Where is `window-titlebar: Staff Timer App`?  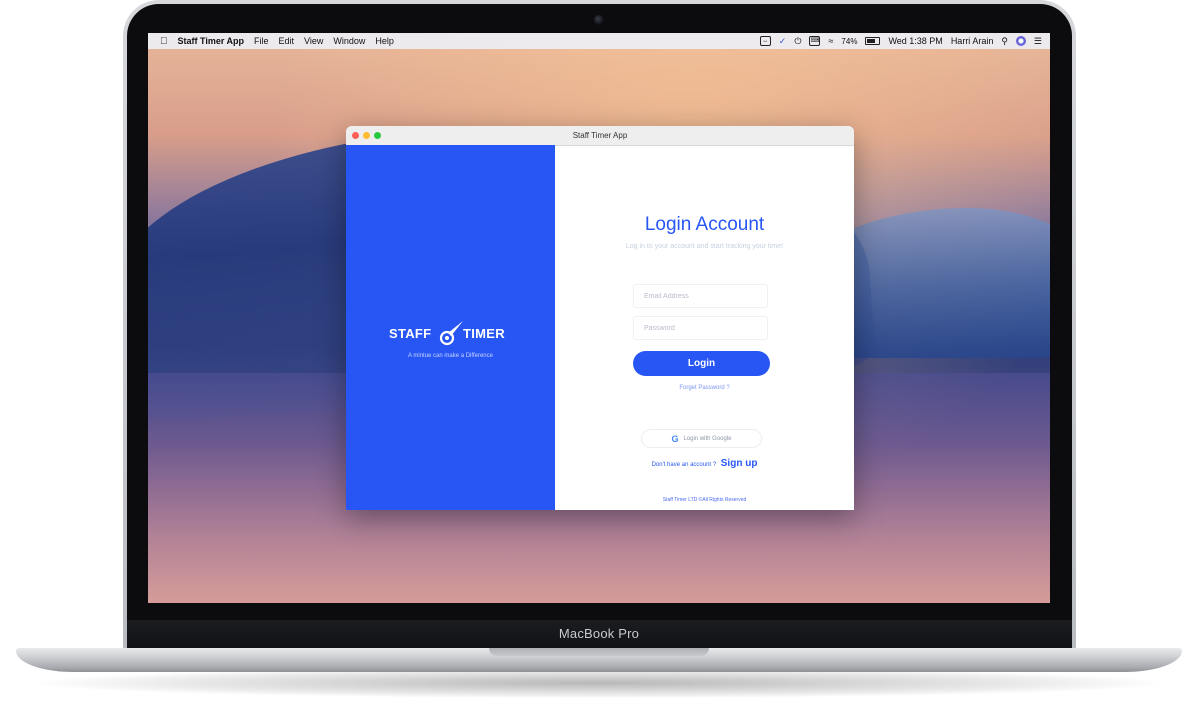
window-titlebar: Staff Timer App is located at coordinates (600, 136).